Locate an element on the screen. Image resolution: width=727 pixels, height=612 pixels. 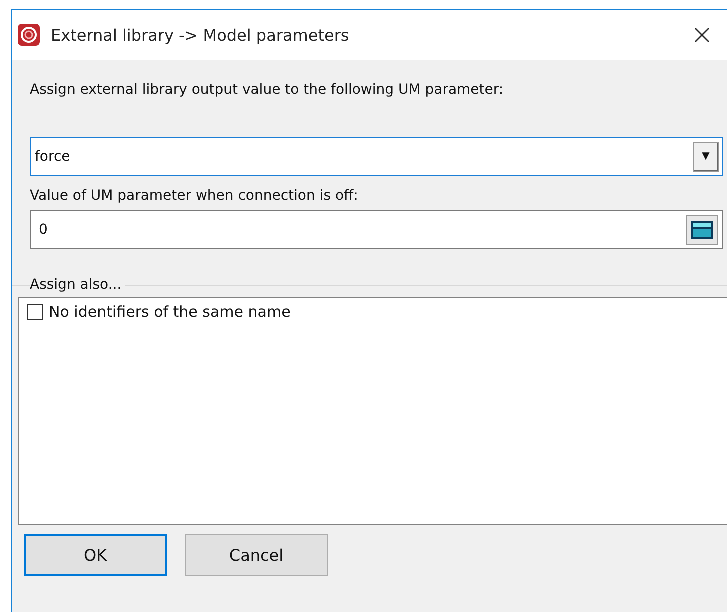
ok-button: OK is located at coordinates (95, 555).